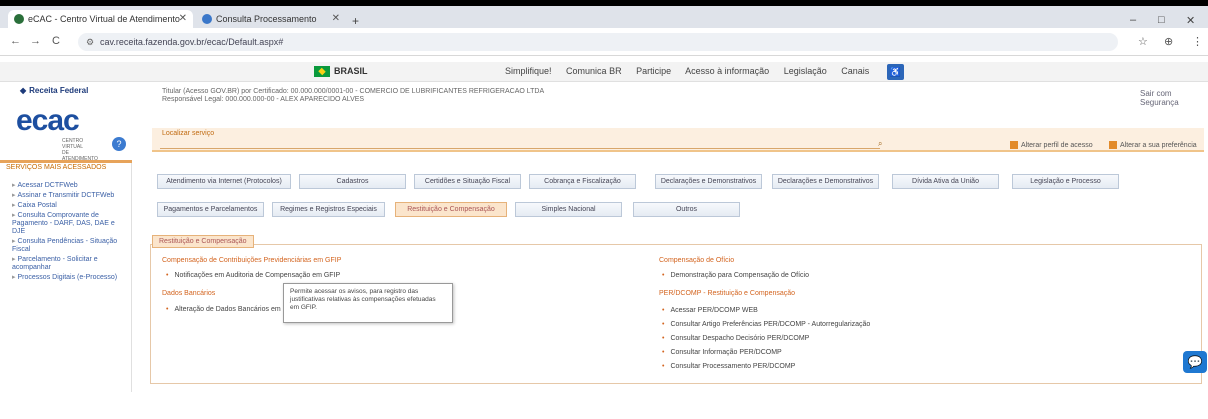 This screenshot has height=419, width=1208. What do you see at coordinates (232, 309) in the screenshot?
I see `link-alteracao-dados-bancarios: Alteração de Dados Bancários em GFIP` at bounding box center [232, 309].